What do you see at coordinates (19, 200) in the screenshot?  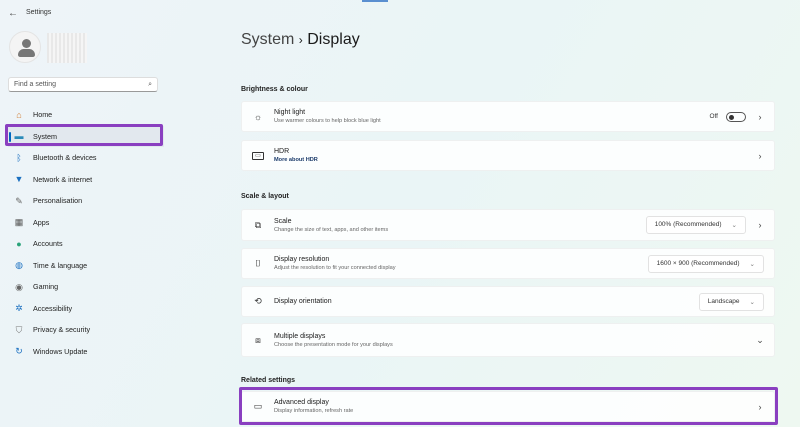 I see `brush-icon: ✎` at bounding box center [19, 200].